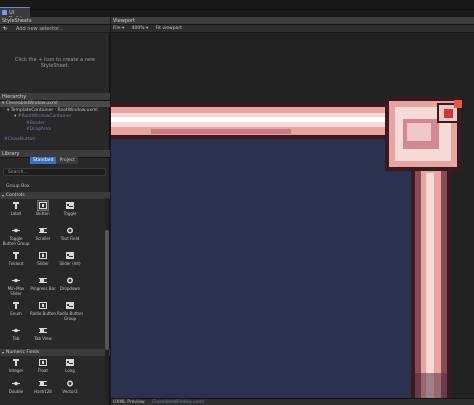  I want to click on library-item-foldout: Foldout, so click(16, 258).